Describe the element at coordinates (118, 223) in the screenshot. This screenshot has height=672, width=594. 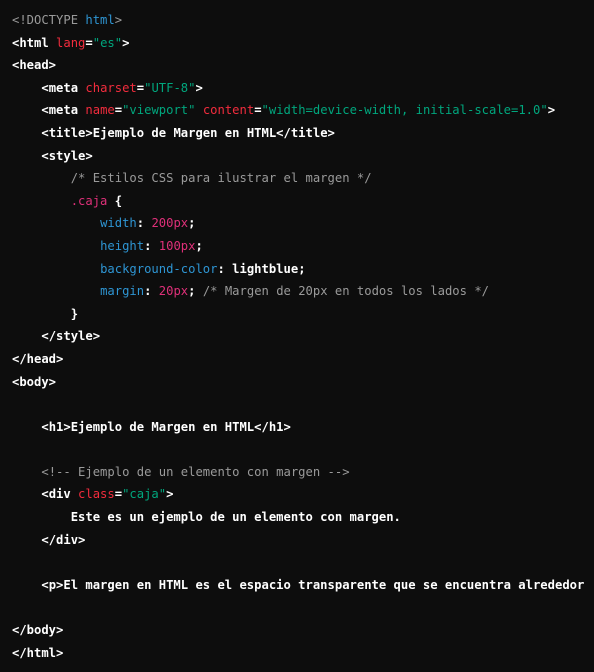
I see `css-property-width: width` at that location.